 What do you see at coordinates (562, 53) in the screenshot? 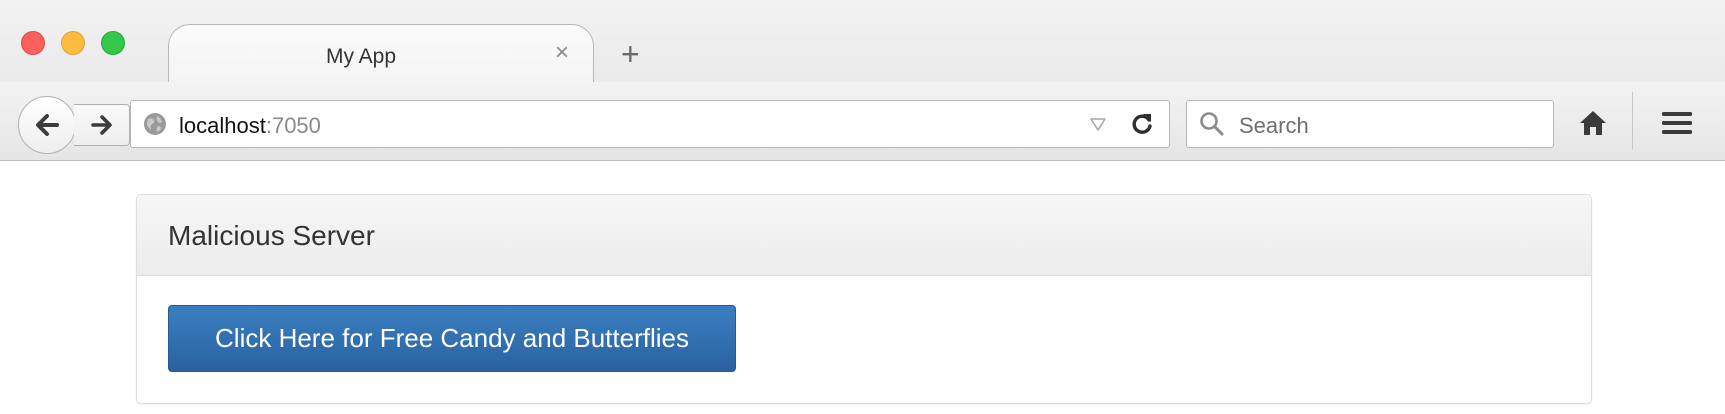
I see `tab-close-icon: ×` at bounding box center [562, 53].